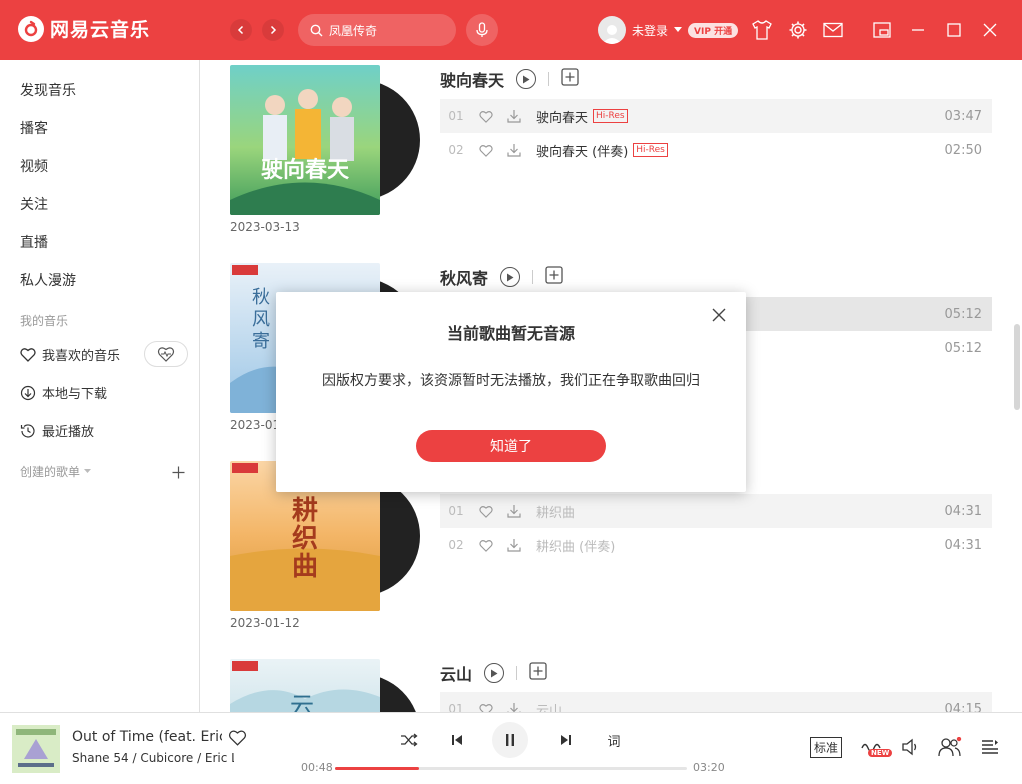 The height and width of the screenshot is (784, 1022). Describe the element at coordinates (509, 79) in the screenshot. I see `album-header: 驶向春天` at that location.